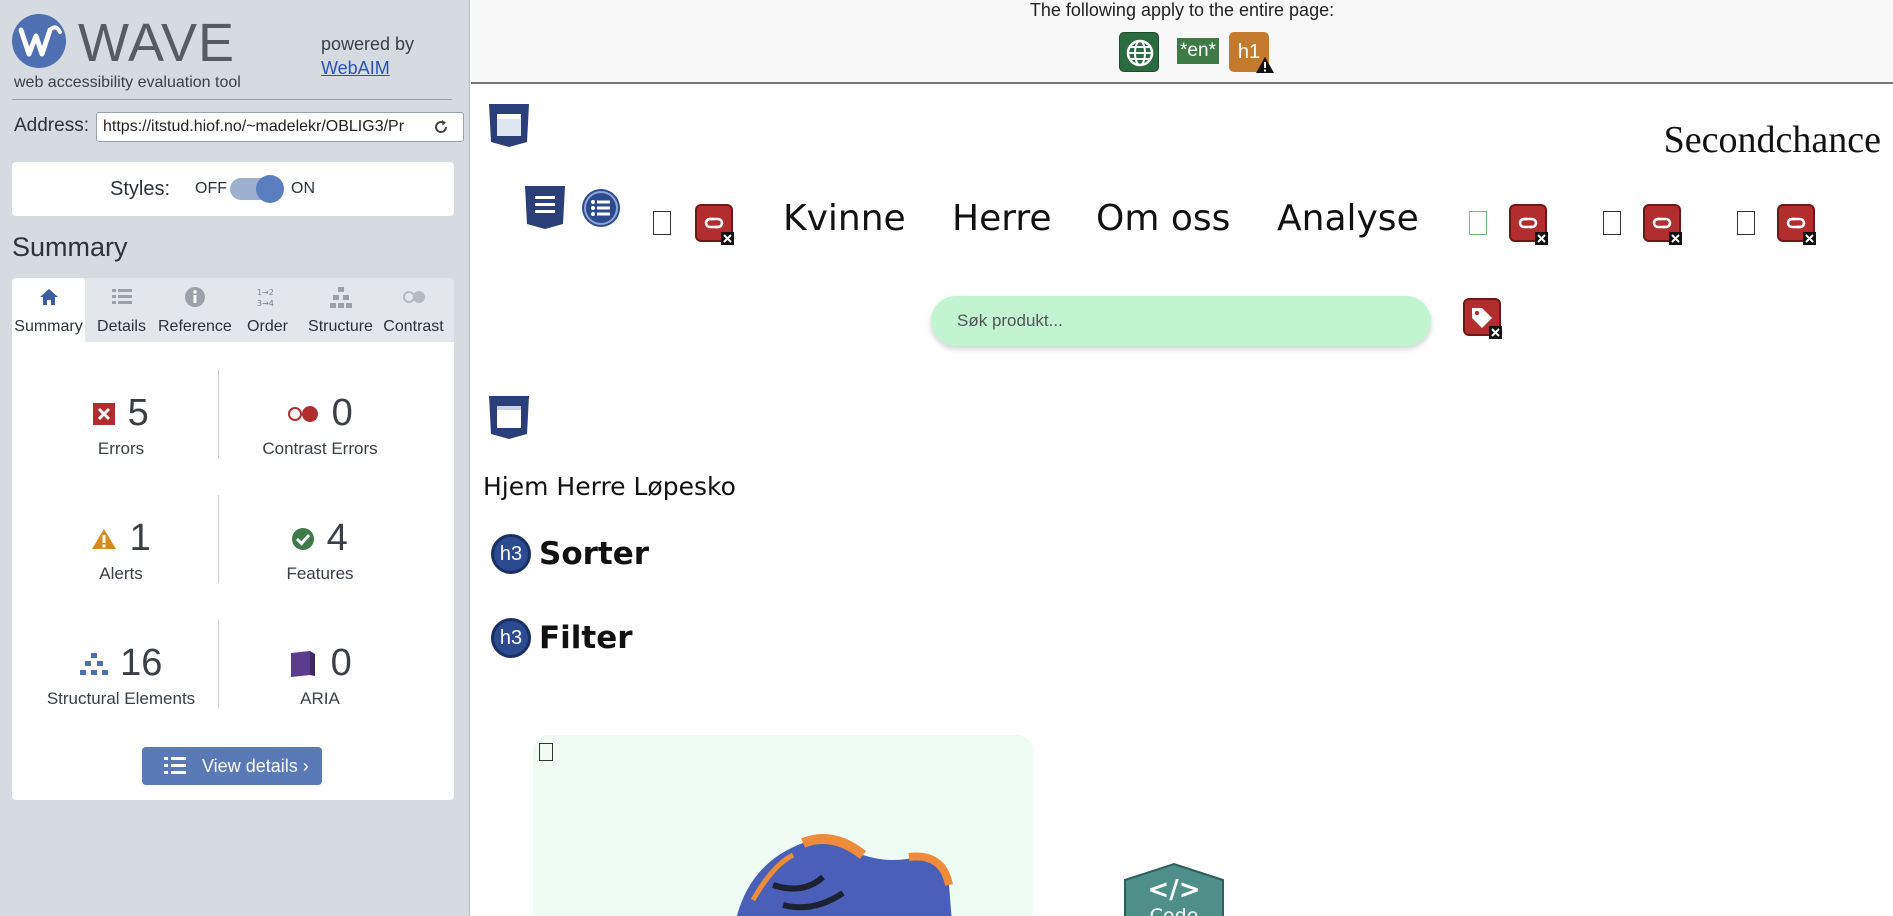  I want to click on header-divider, so click(232, 99).